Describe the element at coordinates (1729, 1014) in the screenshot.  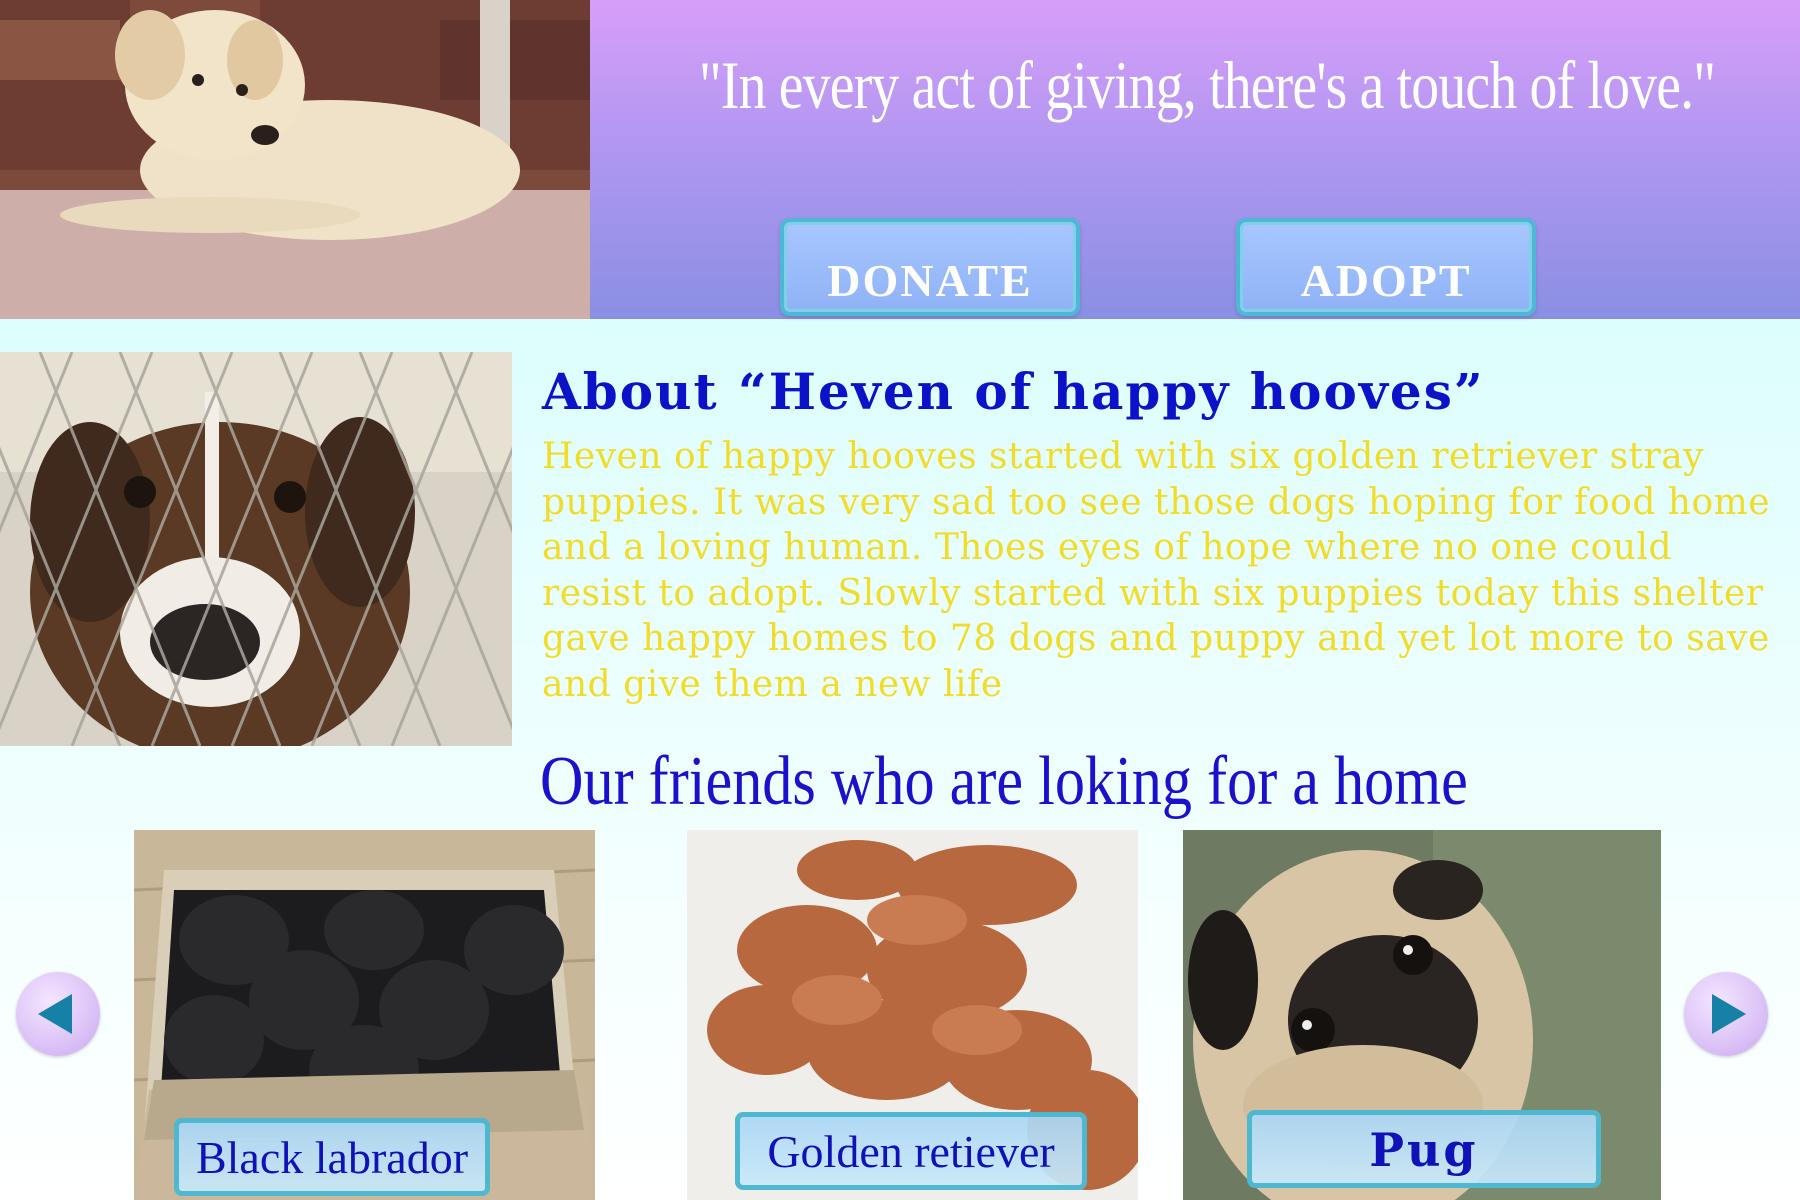
I see `right-triangle-icon` at that location.